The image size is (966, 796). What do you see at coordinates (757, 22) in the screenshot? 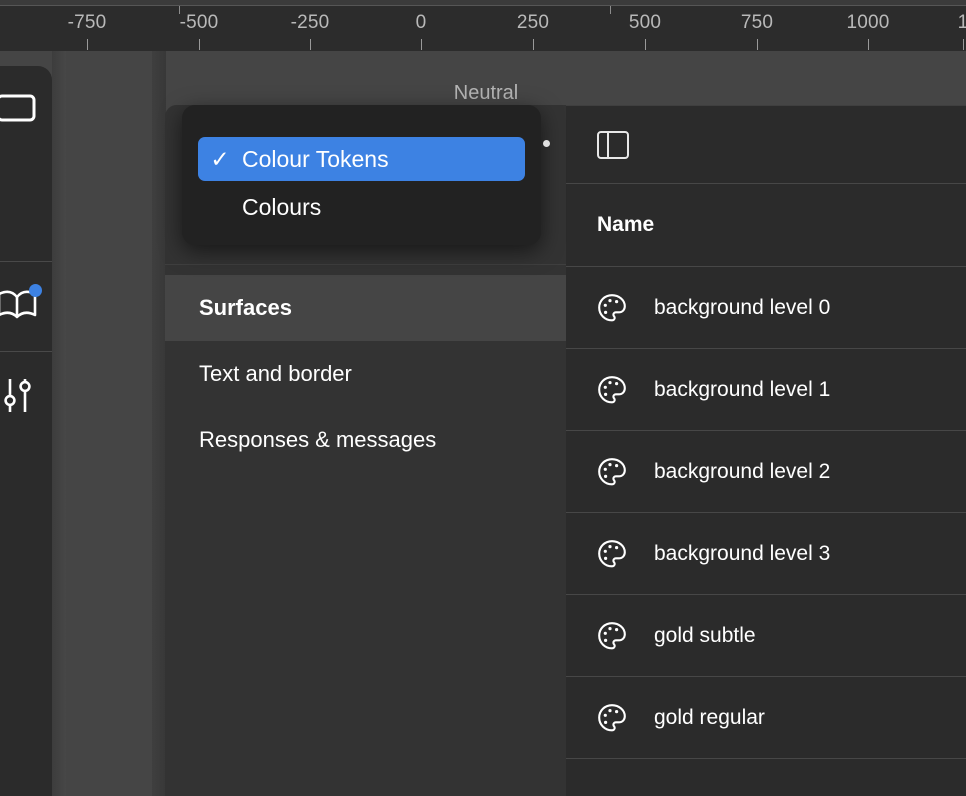
I see `ruler-tick-label: 750` at bounding box center [757, 22].